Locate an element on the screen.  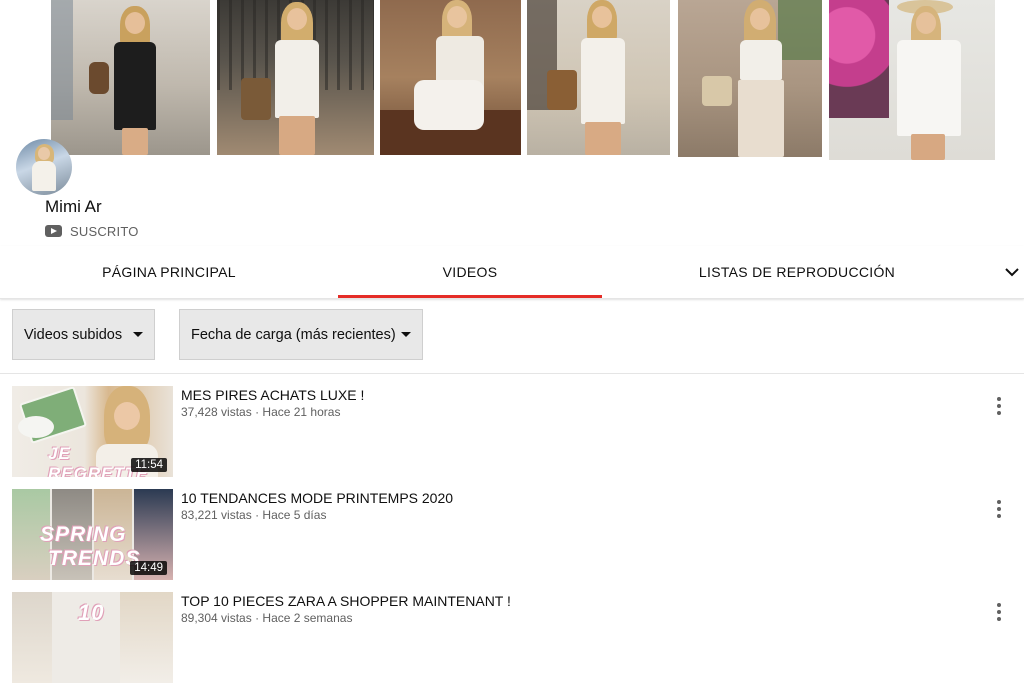
chevron-down-icon is located at coordinates (1012, 272).